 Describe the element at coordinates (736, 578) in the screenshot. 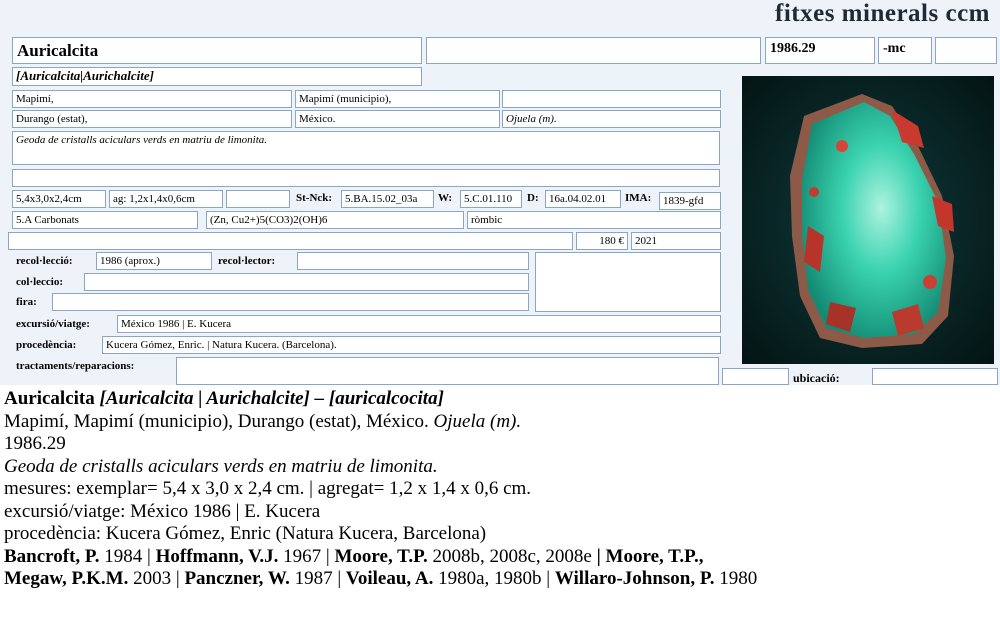

I see `ref-year: 1980` at that location.